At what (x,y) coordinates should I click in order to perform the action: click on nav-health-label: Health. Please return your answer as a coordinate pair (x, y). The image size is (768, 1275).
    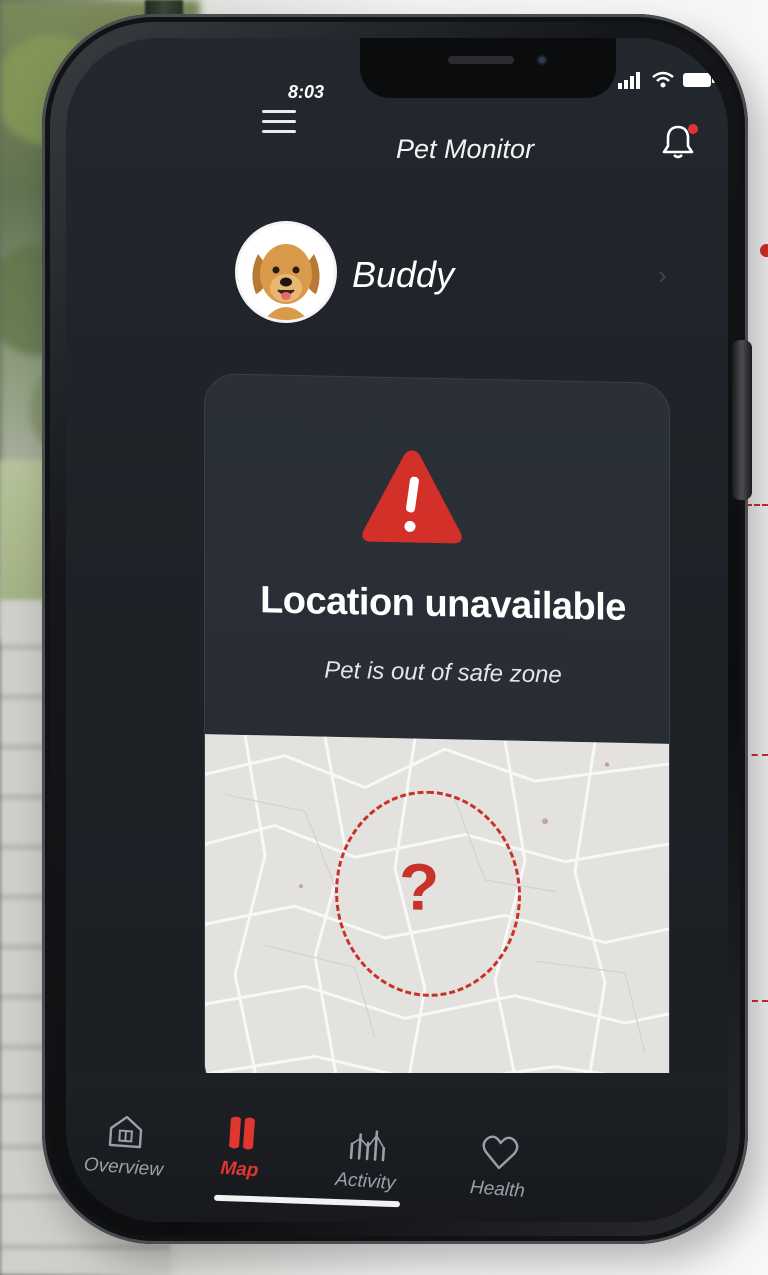
    Looking at the image, I should click on (497, 1189).